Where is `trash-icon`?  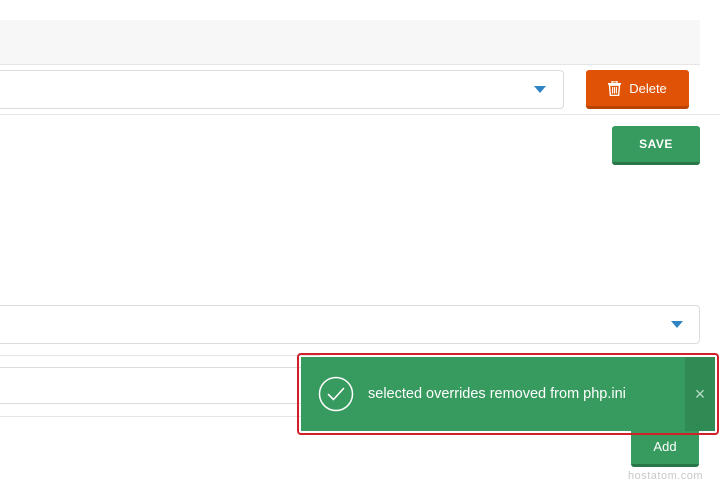
trash-icon is located at coordinates (615, 88).